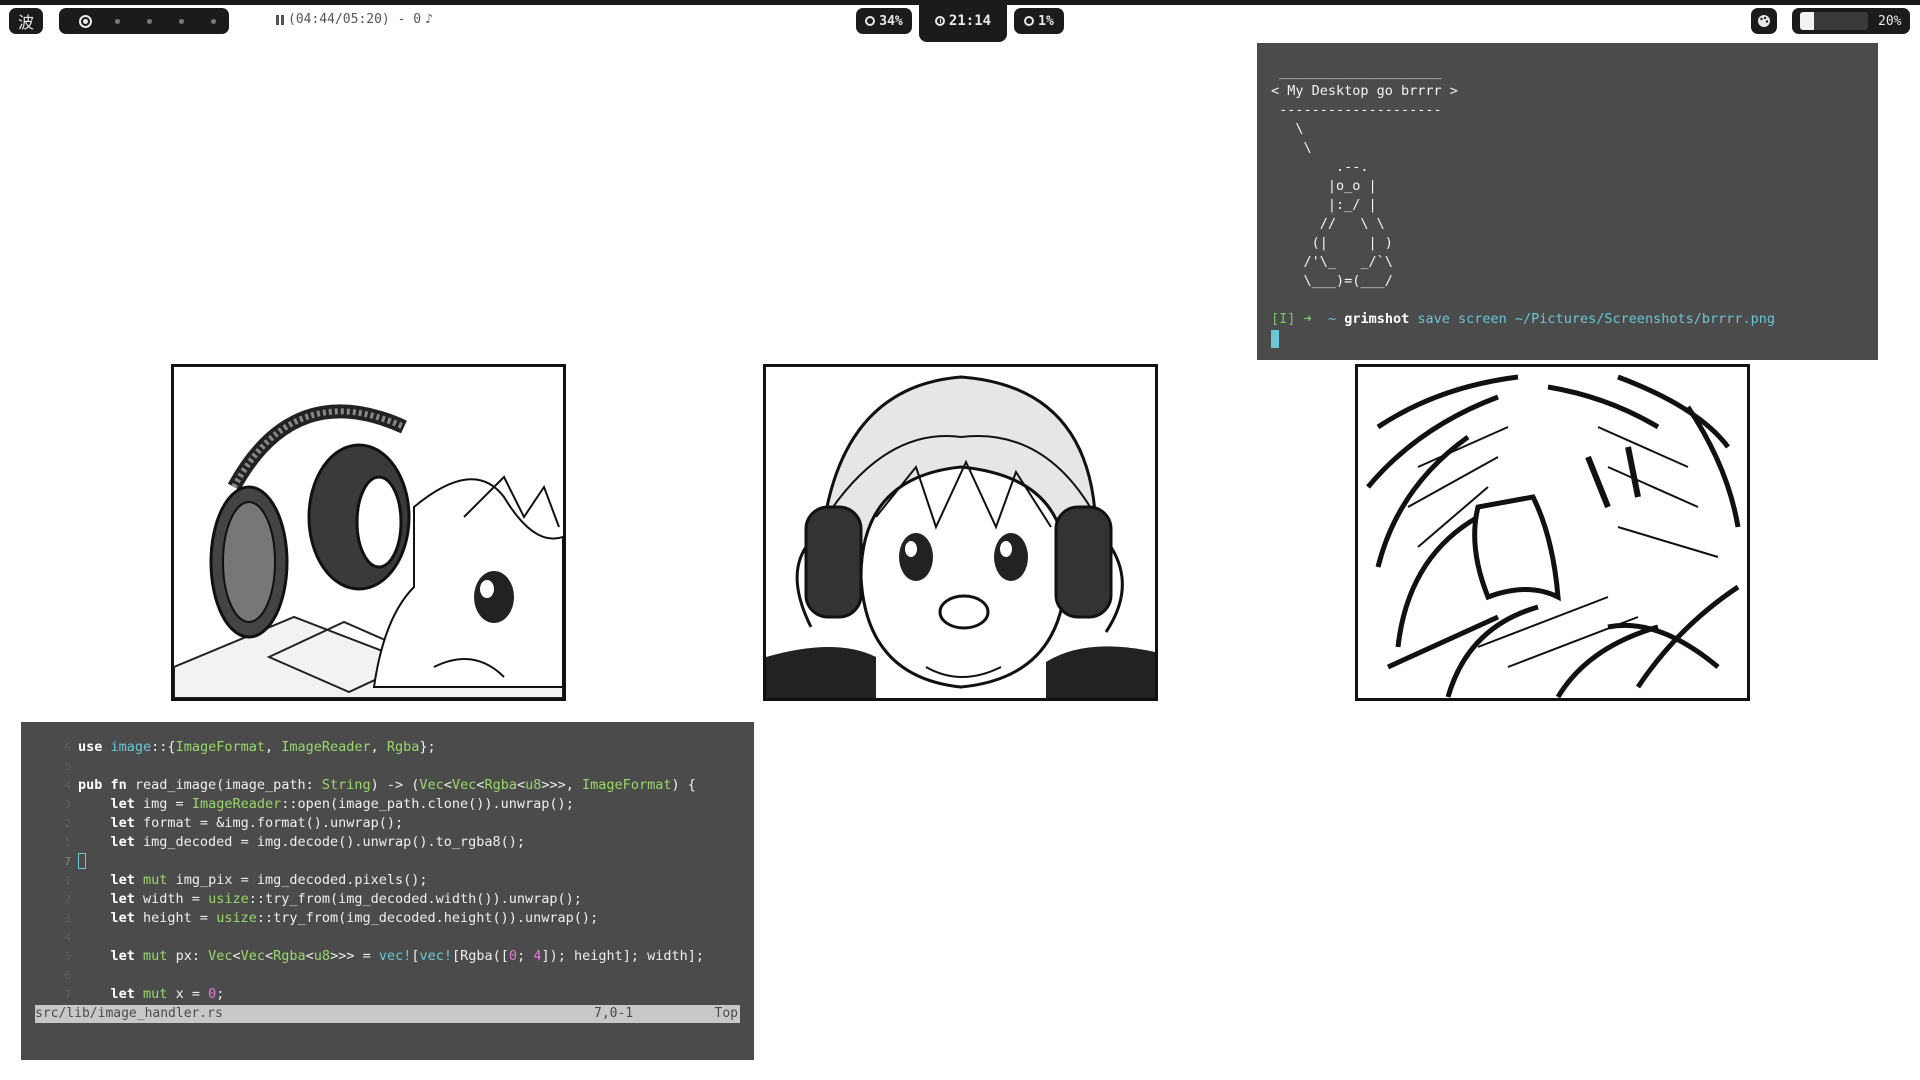  I want to click on media-player-status: (04:44/05:20) - 0 ♪, so click(354, 19).